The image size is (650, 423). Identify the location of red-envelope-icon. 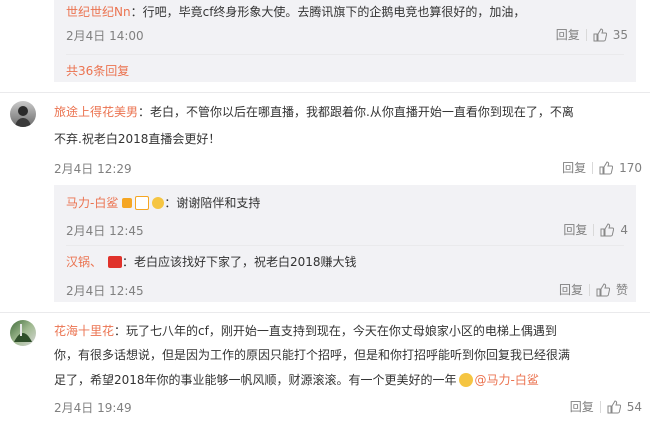
(115, 262).